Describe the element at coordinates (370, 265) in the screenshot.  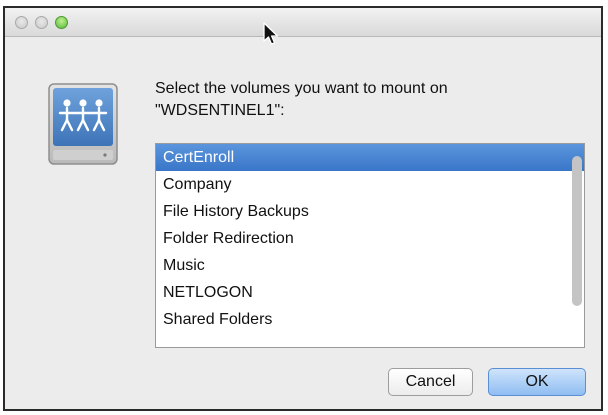
I see `volume-list-item: Music` at that location.